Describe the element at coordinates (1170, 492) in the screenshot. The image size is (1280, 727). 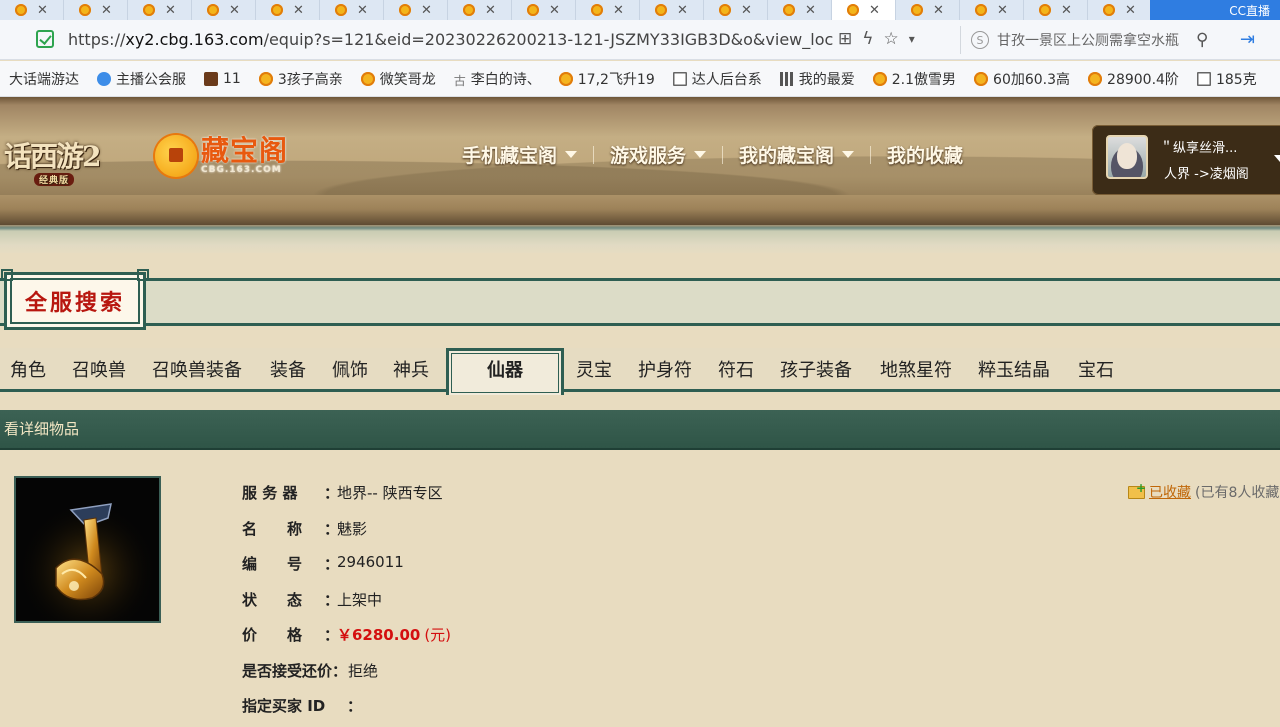
I see `favorite-link: 已收藏` at that location.